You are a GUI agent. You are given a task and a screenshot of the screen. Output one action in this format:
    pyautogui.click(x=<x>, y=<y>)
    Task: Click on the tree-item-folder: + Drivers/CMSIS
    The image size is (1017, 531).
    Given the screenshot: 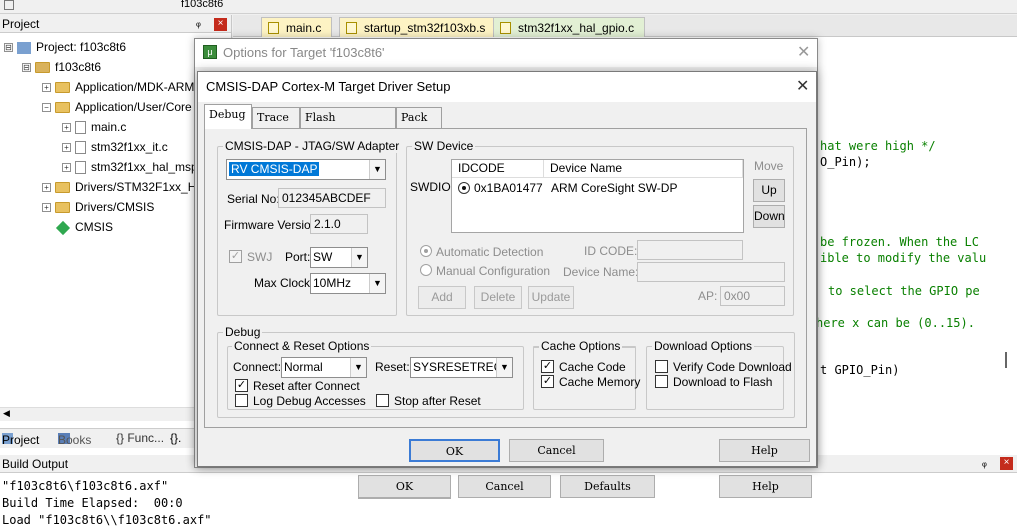 What is the action you would take?
    pyautogui.click(x=98, y=207)
    